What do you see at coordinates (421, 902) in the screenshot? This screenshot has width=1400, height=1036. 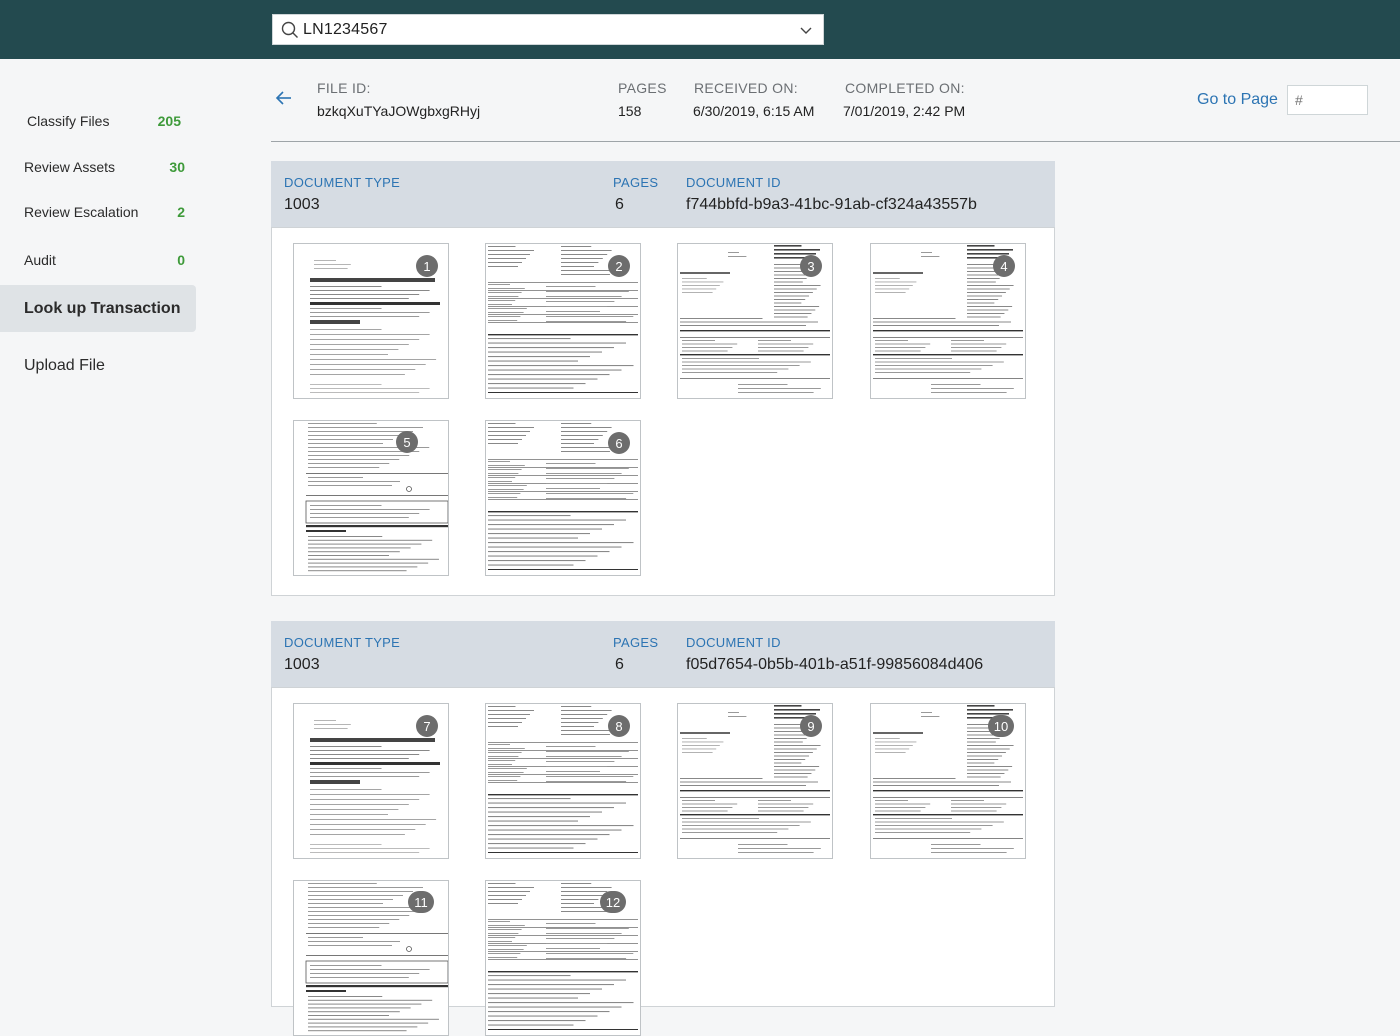 I see `page-number-badge: 11` at bounding box center [421, 902].